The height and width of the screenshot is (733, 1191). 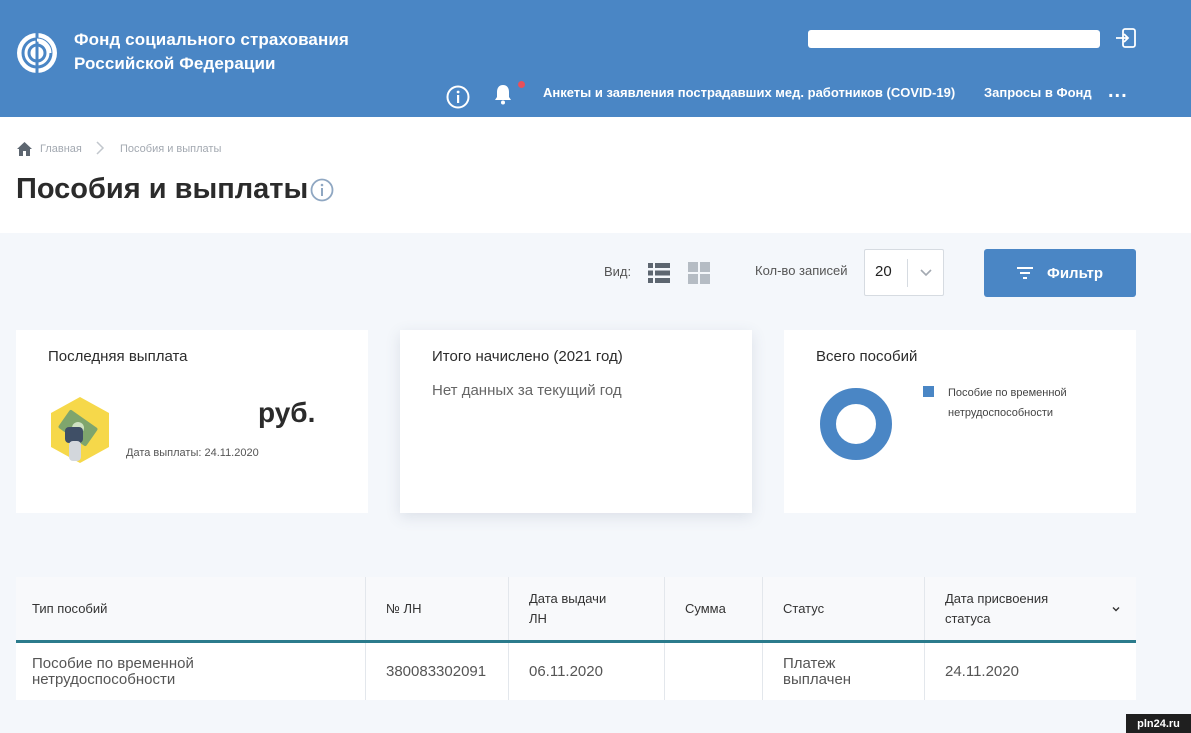 What do you see at coordinates (817, 679) in the screenshot?
I see `cell-status-line2: выплачен` at bounding box center [817, 679].